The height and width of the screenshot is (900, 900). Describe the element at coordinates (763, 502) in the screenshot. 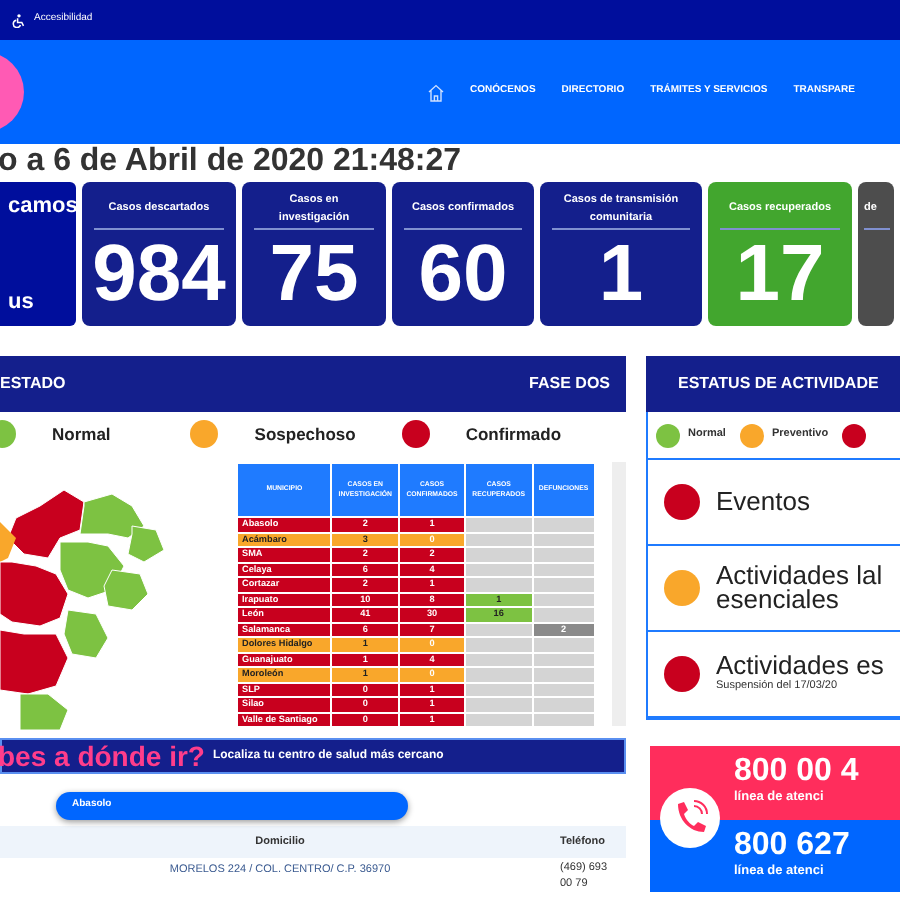

I see `activity-title: Eventos` at that location.